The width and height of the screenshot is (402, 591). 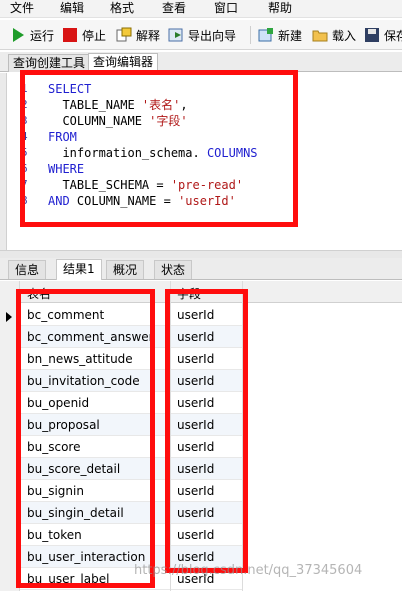 I want to click on run-button: 运行, so click(x=32, y=35).